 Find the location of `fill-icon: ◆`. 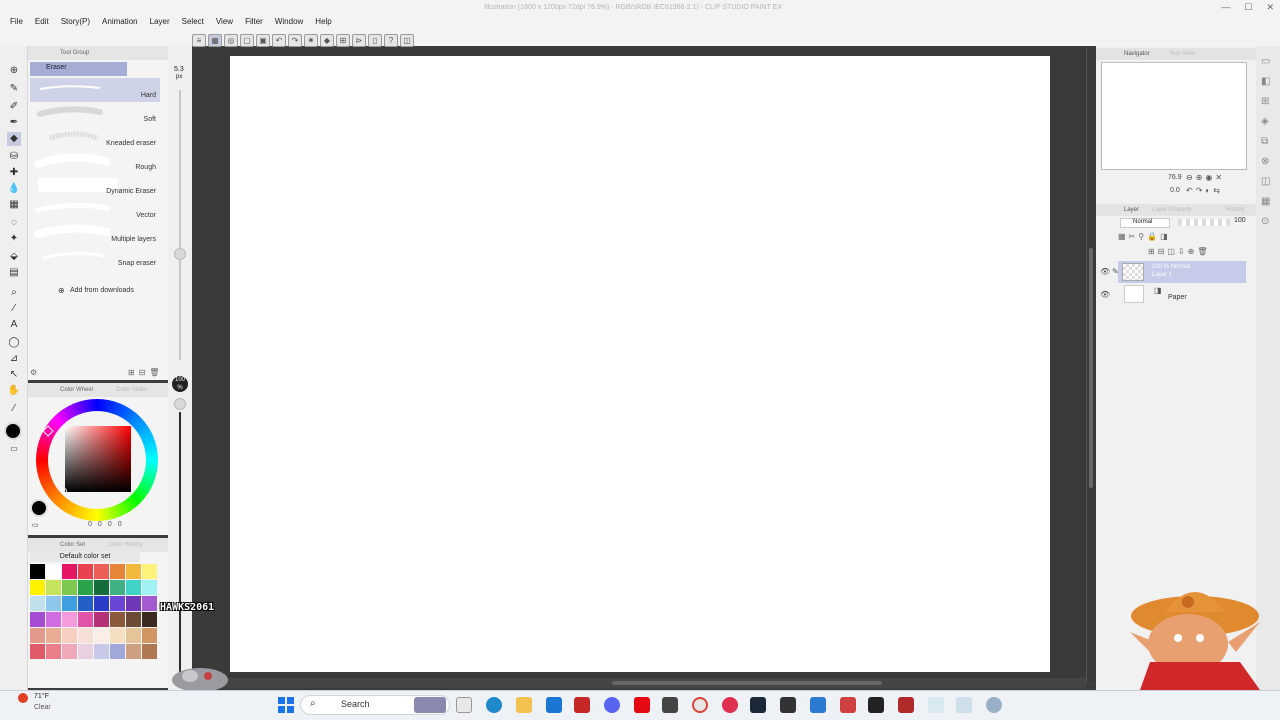

fill-icon: ◆ is located at coordinates (327, 40).